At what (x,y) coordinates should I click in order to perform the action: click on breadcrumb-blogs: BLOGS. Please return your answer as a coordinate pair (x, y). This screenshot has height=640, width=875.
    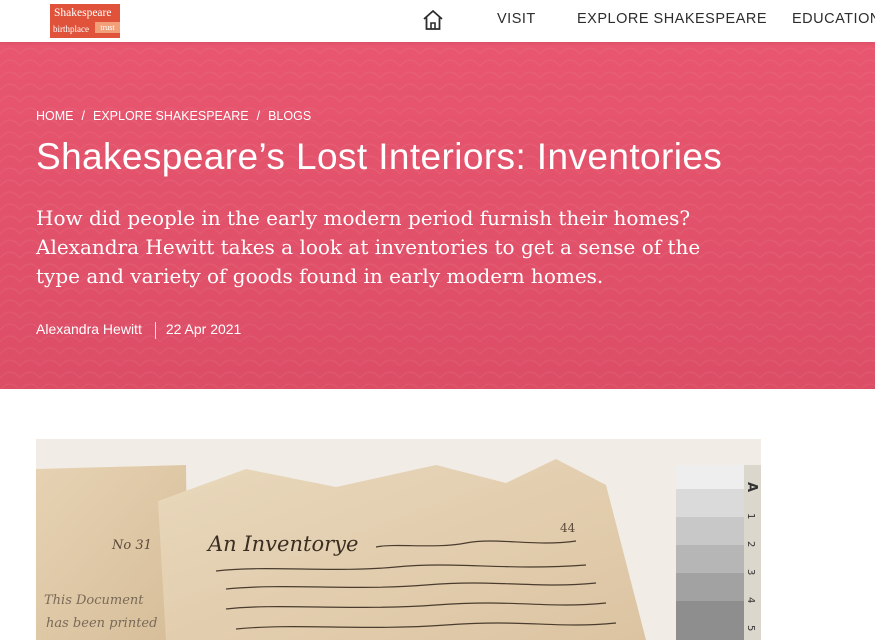
    Looking at the image, I should click on (289, 116).